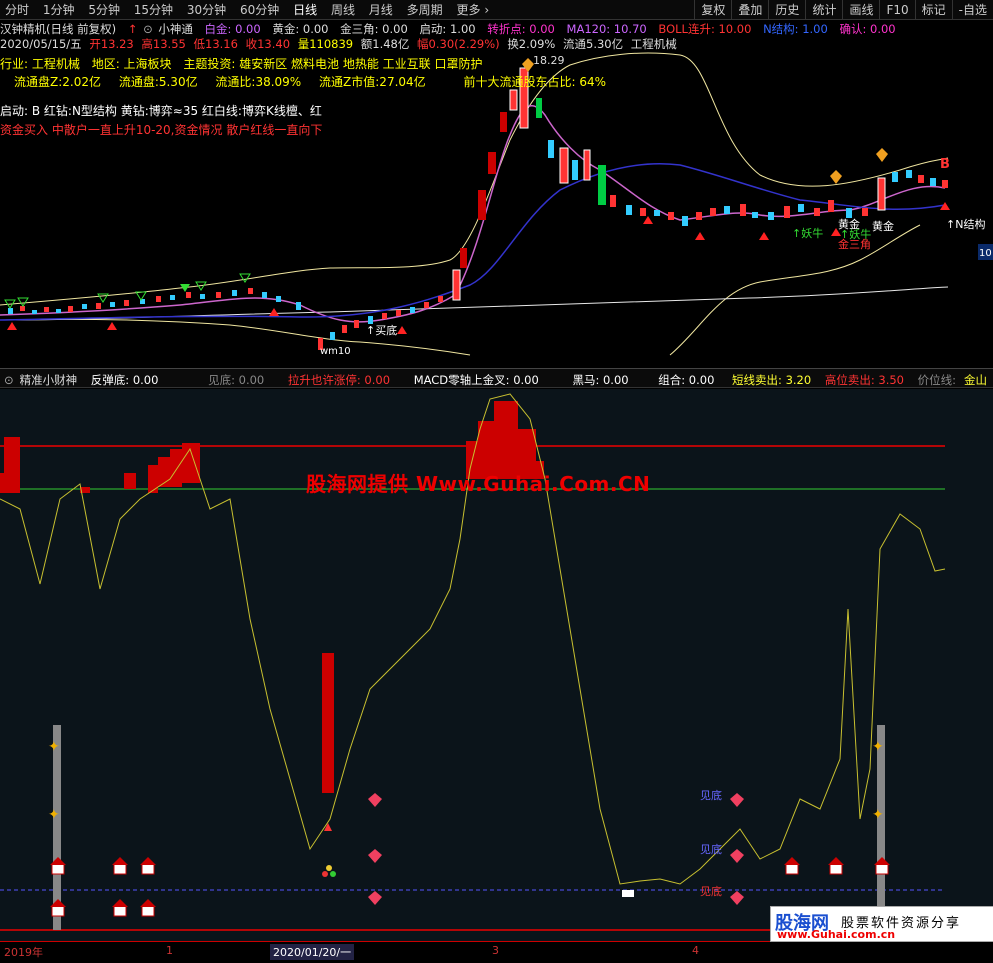  What do you see at coordinates (795, 29) in the screenshot?
I see `n-struct-value: N结构: 1.00` at bounding box center [795, 29].